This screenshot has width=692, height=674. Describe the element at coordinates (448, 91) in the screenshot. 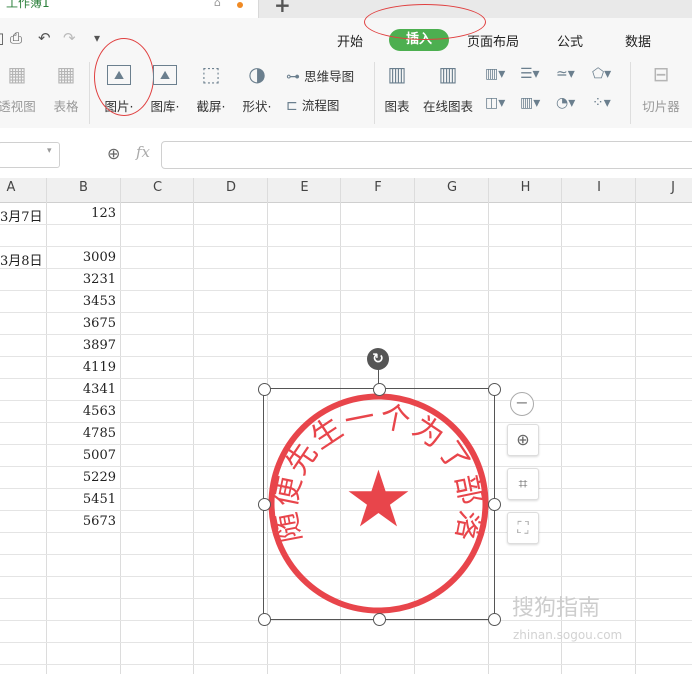

I see `online-chart-tool: ▥ 在线图表` at that location.